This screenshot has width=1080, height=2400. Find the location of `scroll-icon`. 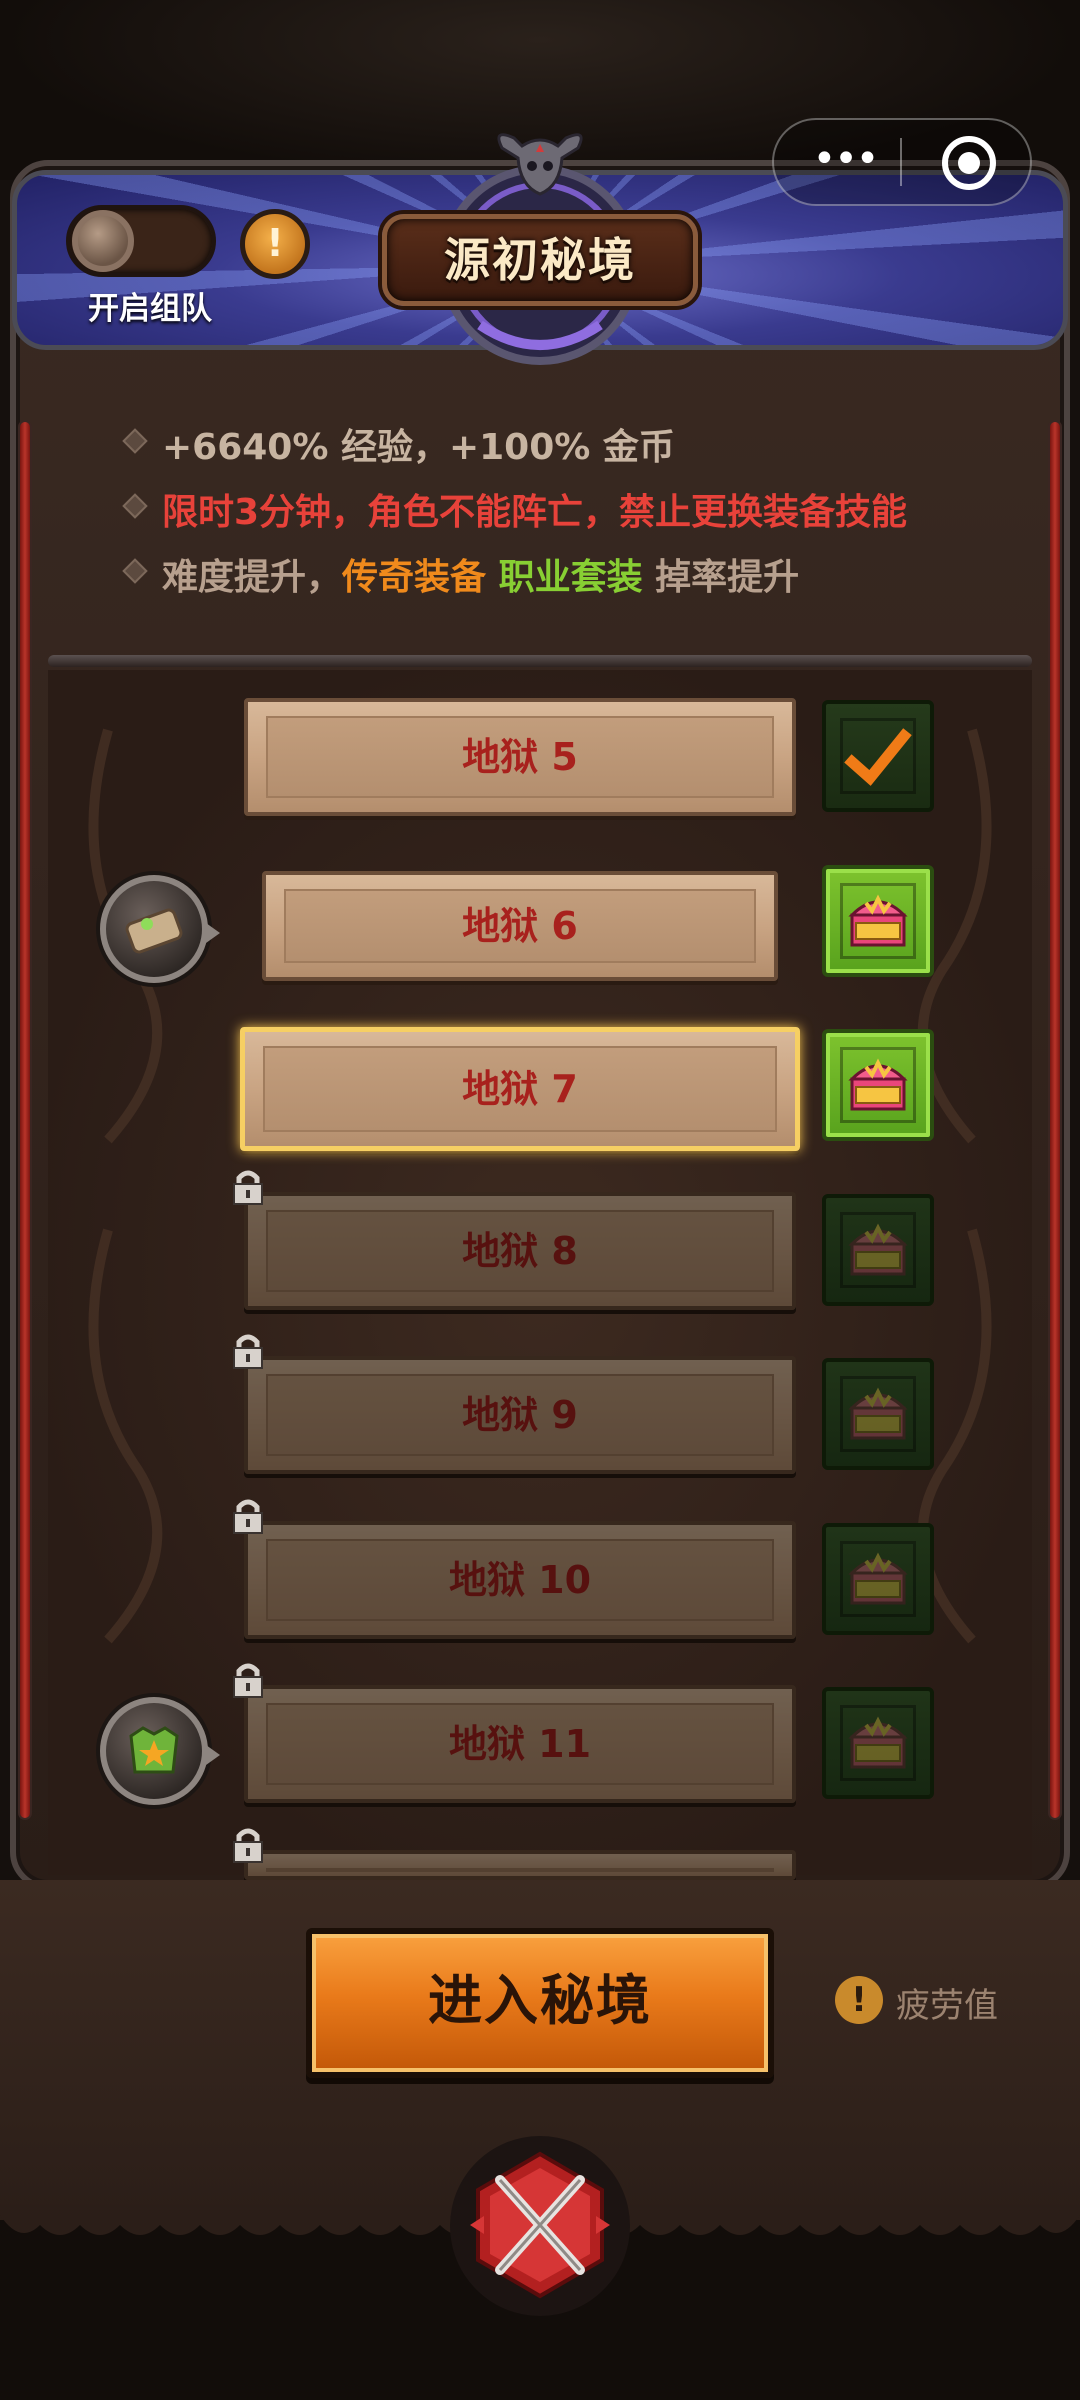

scroll-icon is located at coordinates (154, 930).